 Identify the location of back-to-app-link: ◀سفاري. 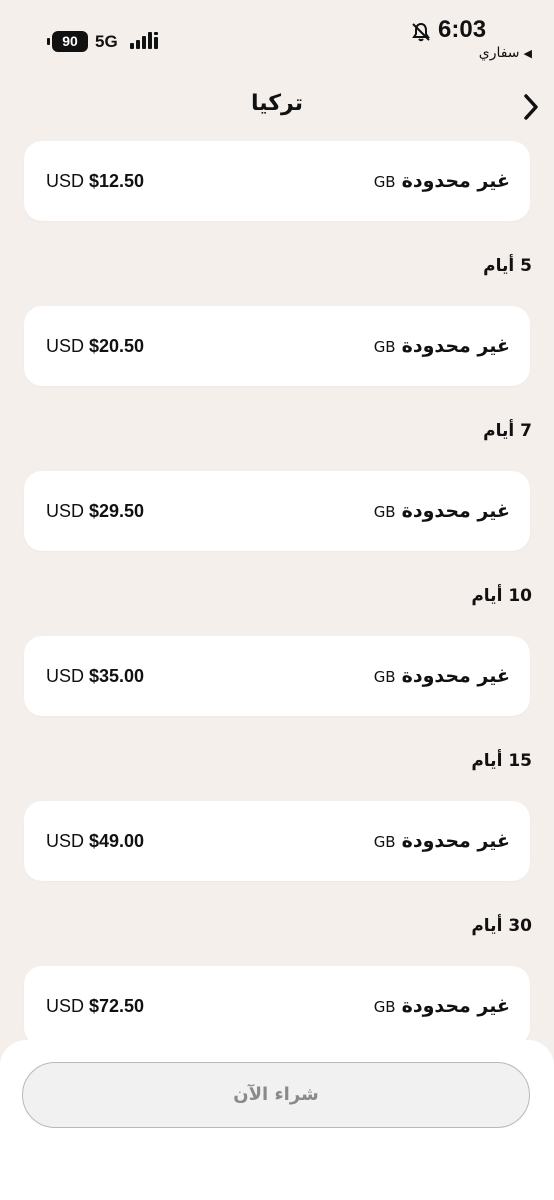
(505, 53).